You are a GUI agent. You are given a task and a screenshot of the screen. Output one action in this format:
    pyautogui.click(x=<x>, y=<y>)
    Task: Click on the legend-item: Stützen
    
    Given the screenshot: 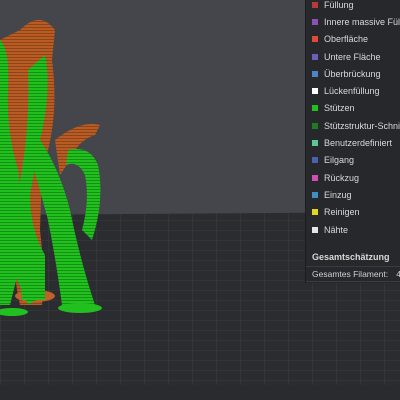 What is the action you would take?
    pyautogui.click(x=353, y=108)
    